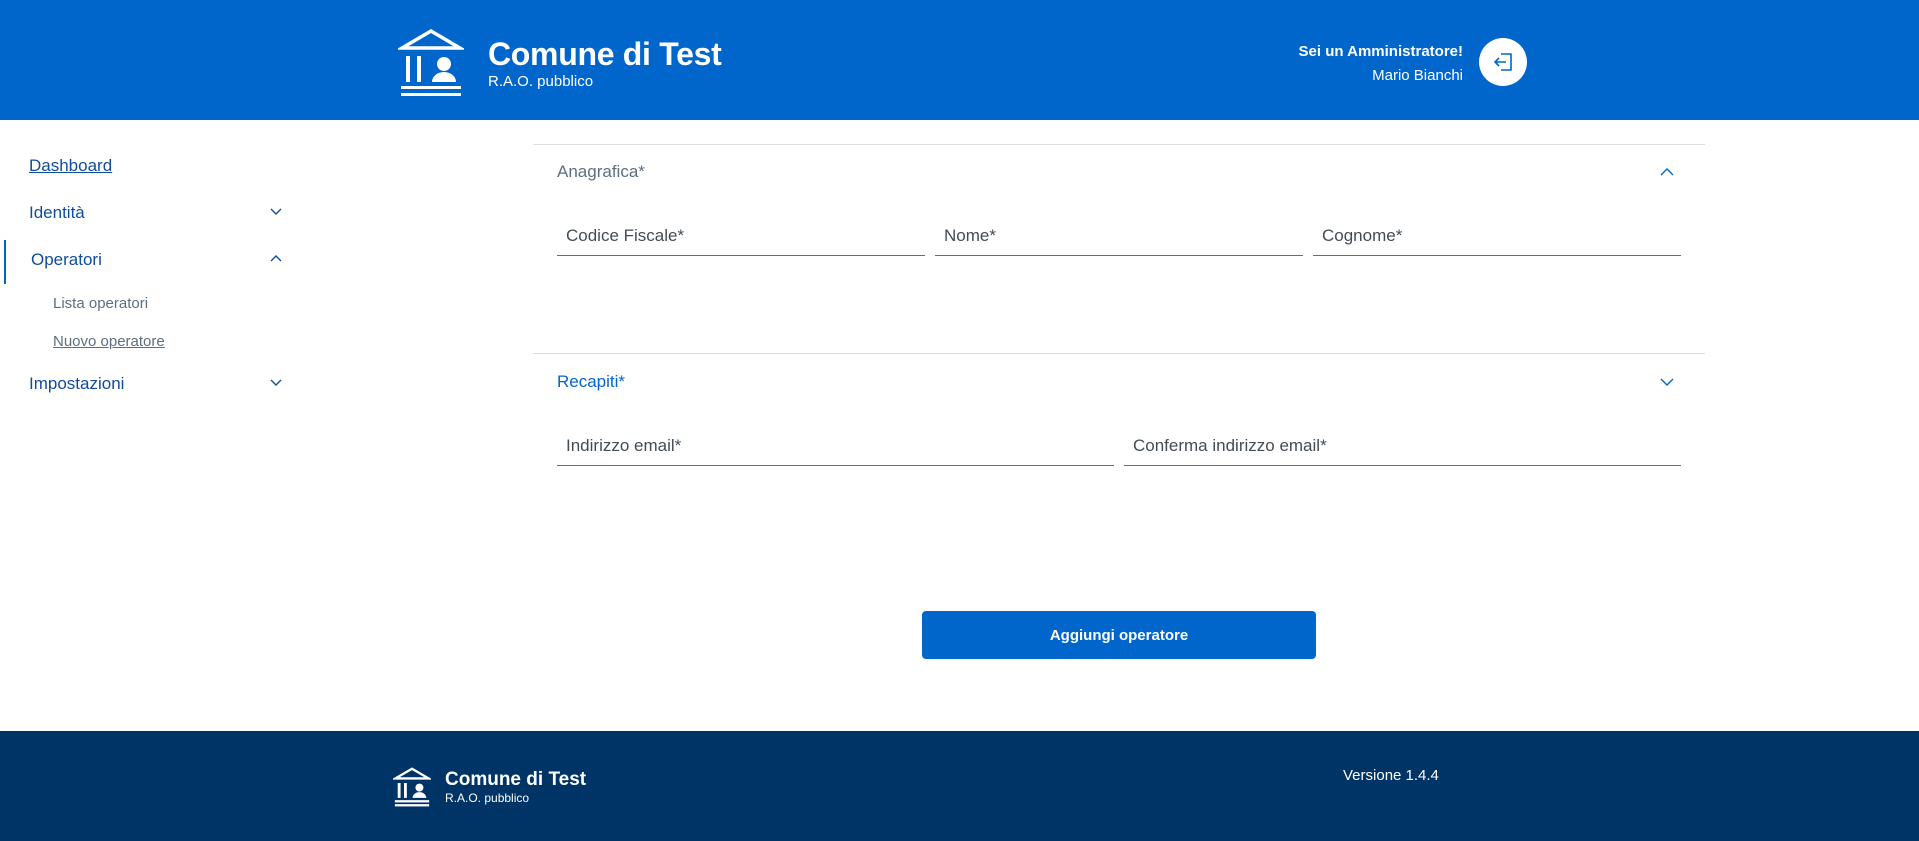  Describe the element at coordinates (741, 233) in the screenshot. I see `codice-fiscale-field` at that location.